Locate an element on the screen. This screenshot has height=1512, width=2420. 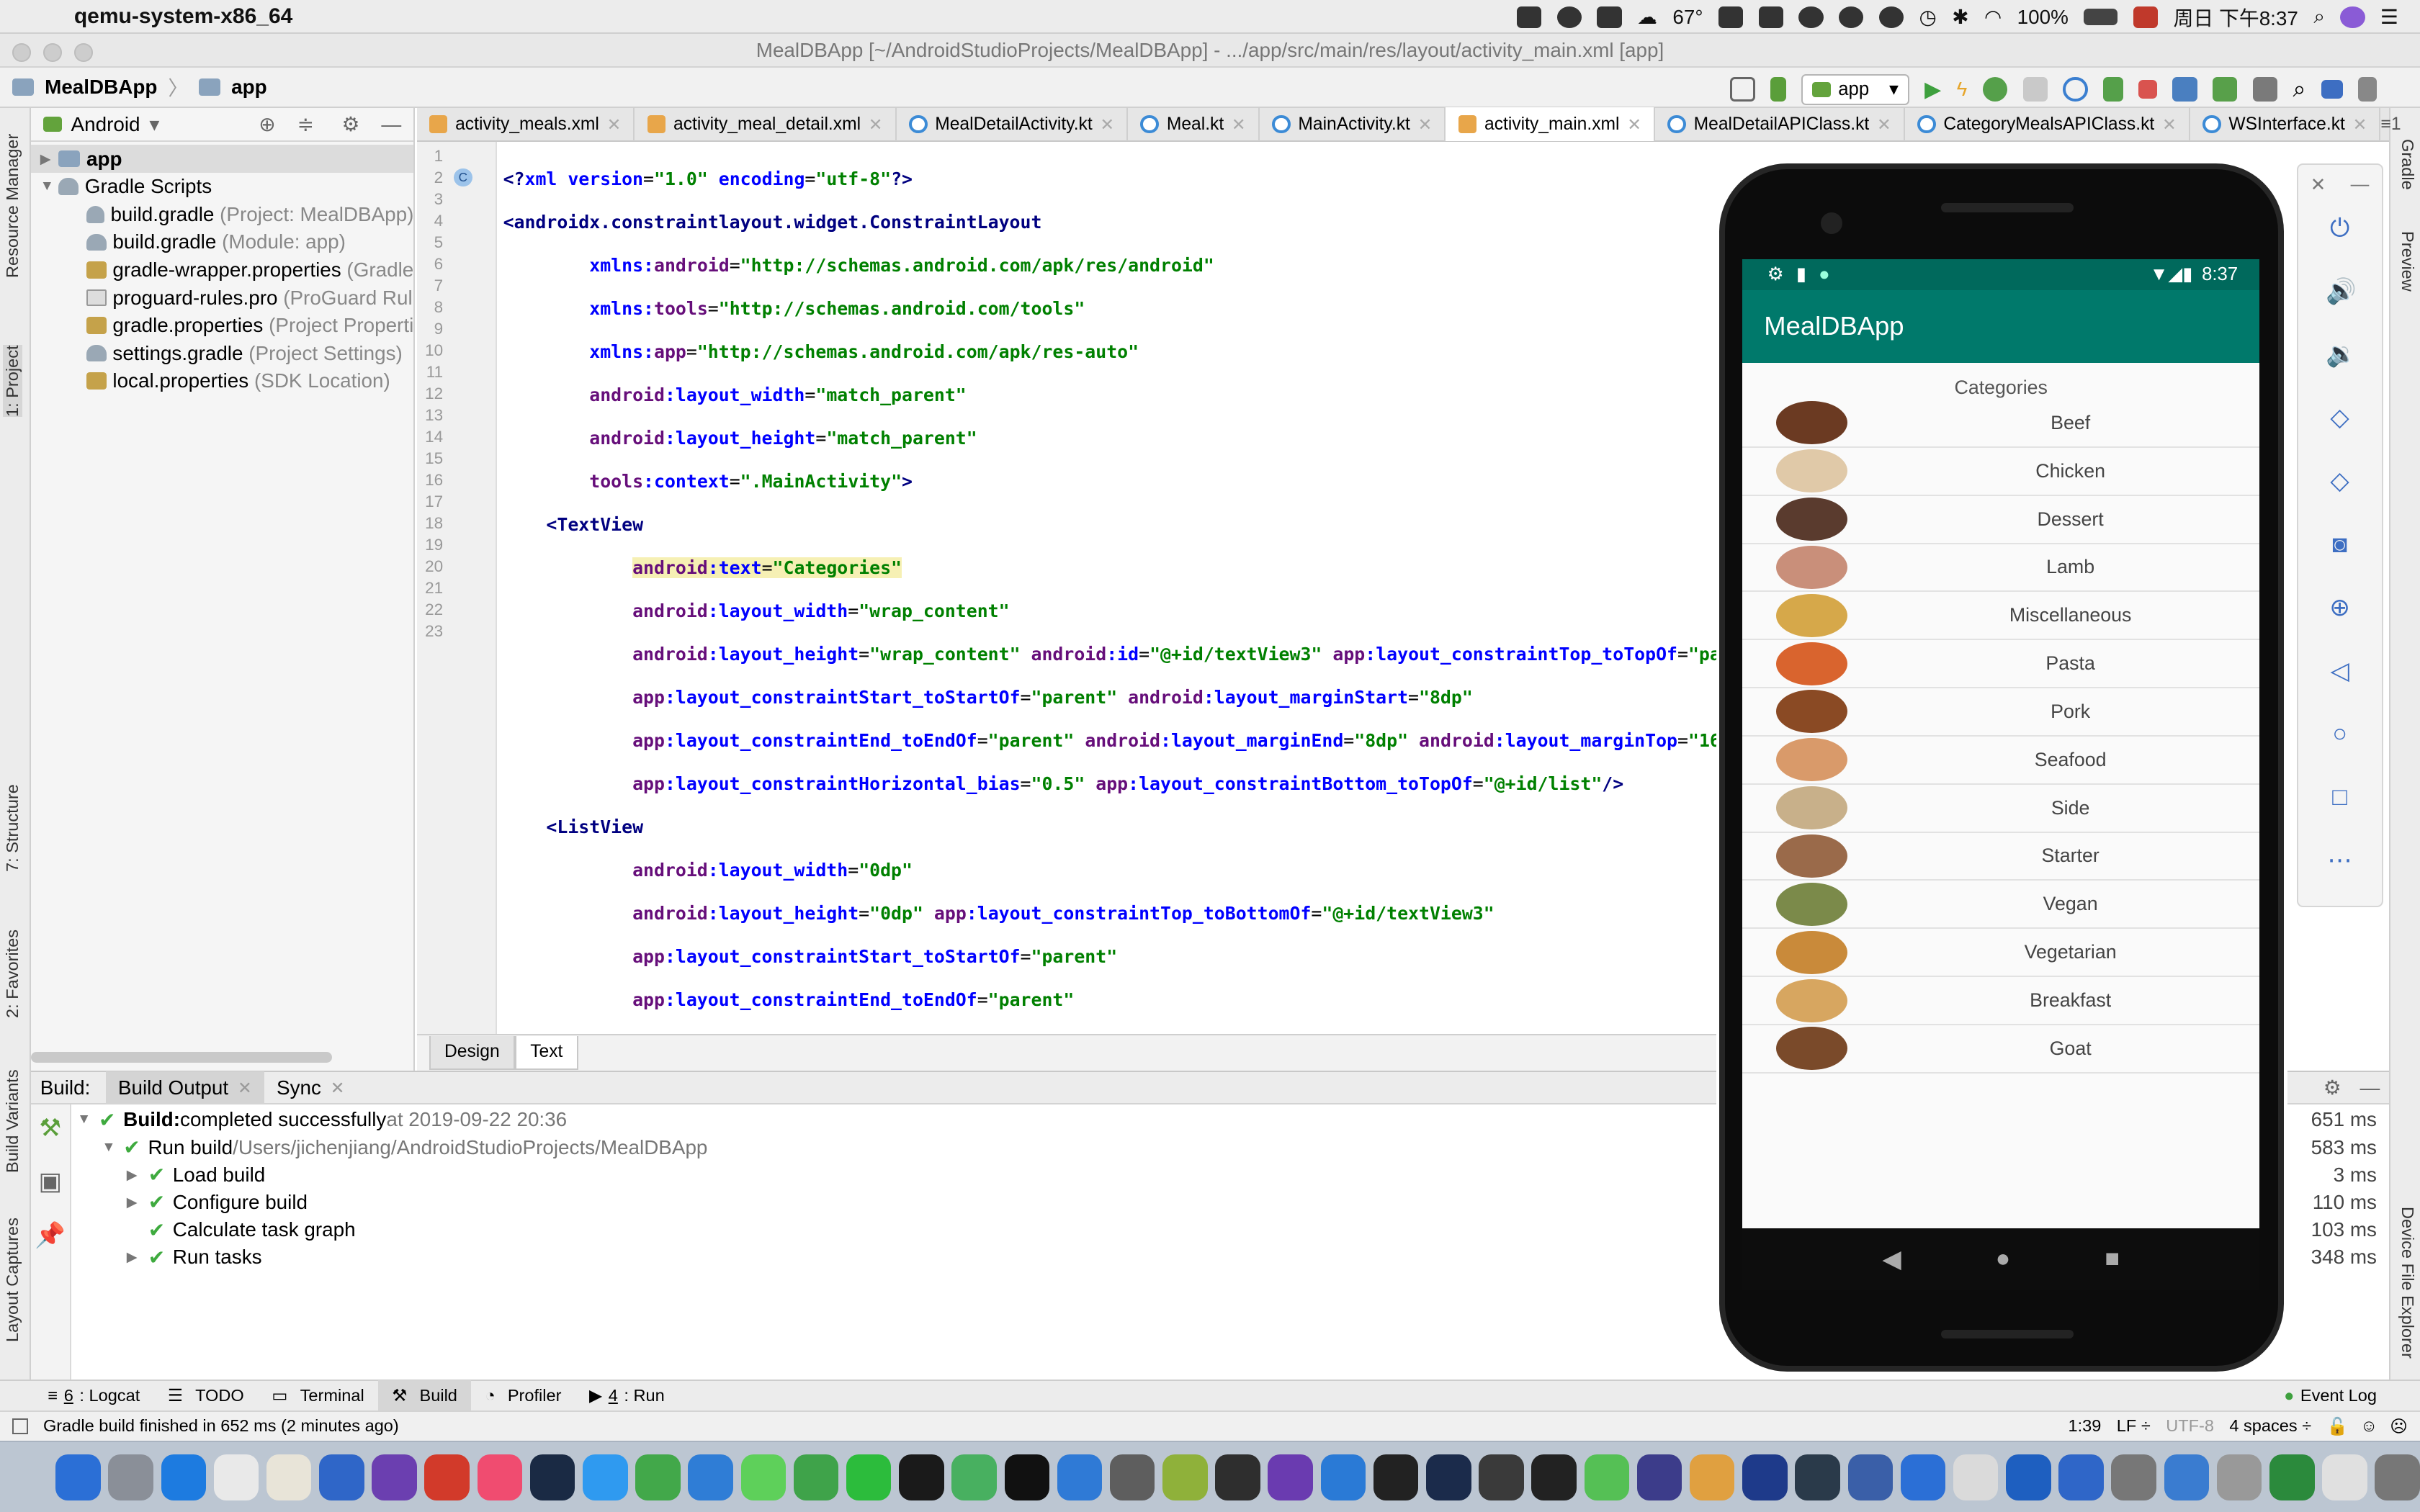
more-icon: ⋯ is located at coordinates (2340, 861).